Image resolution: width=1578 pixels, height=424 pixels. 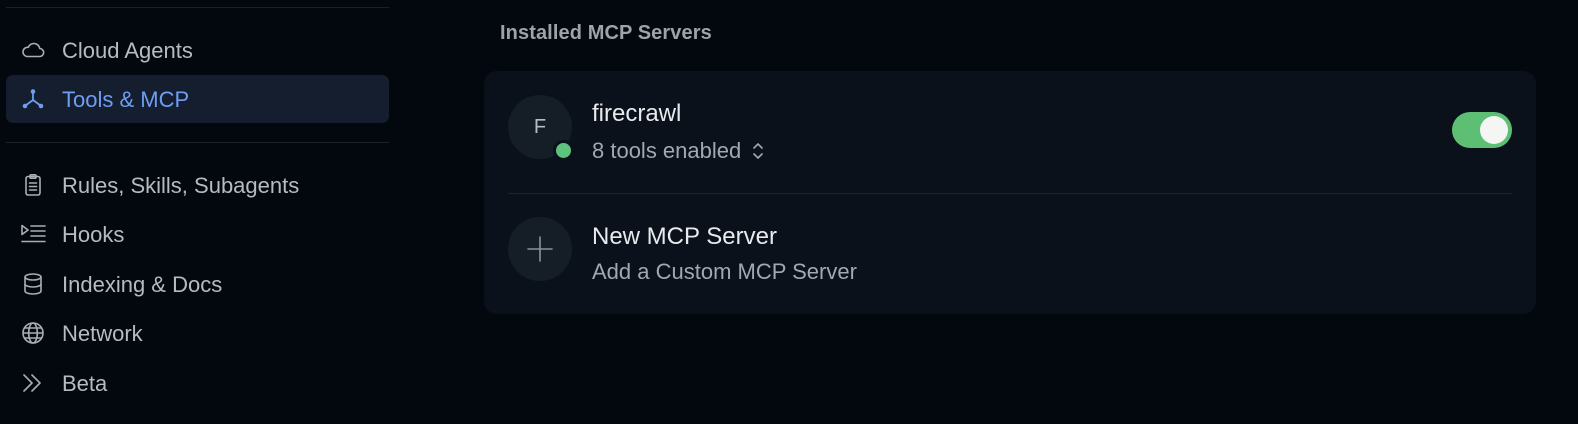 I want to click on chevron-up-down-icon, so click(x=758, y=151).